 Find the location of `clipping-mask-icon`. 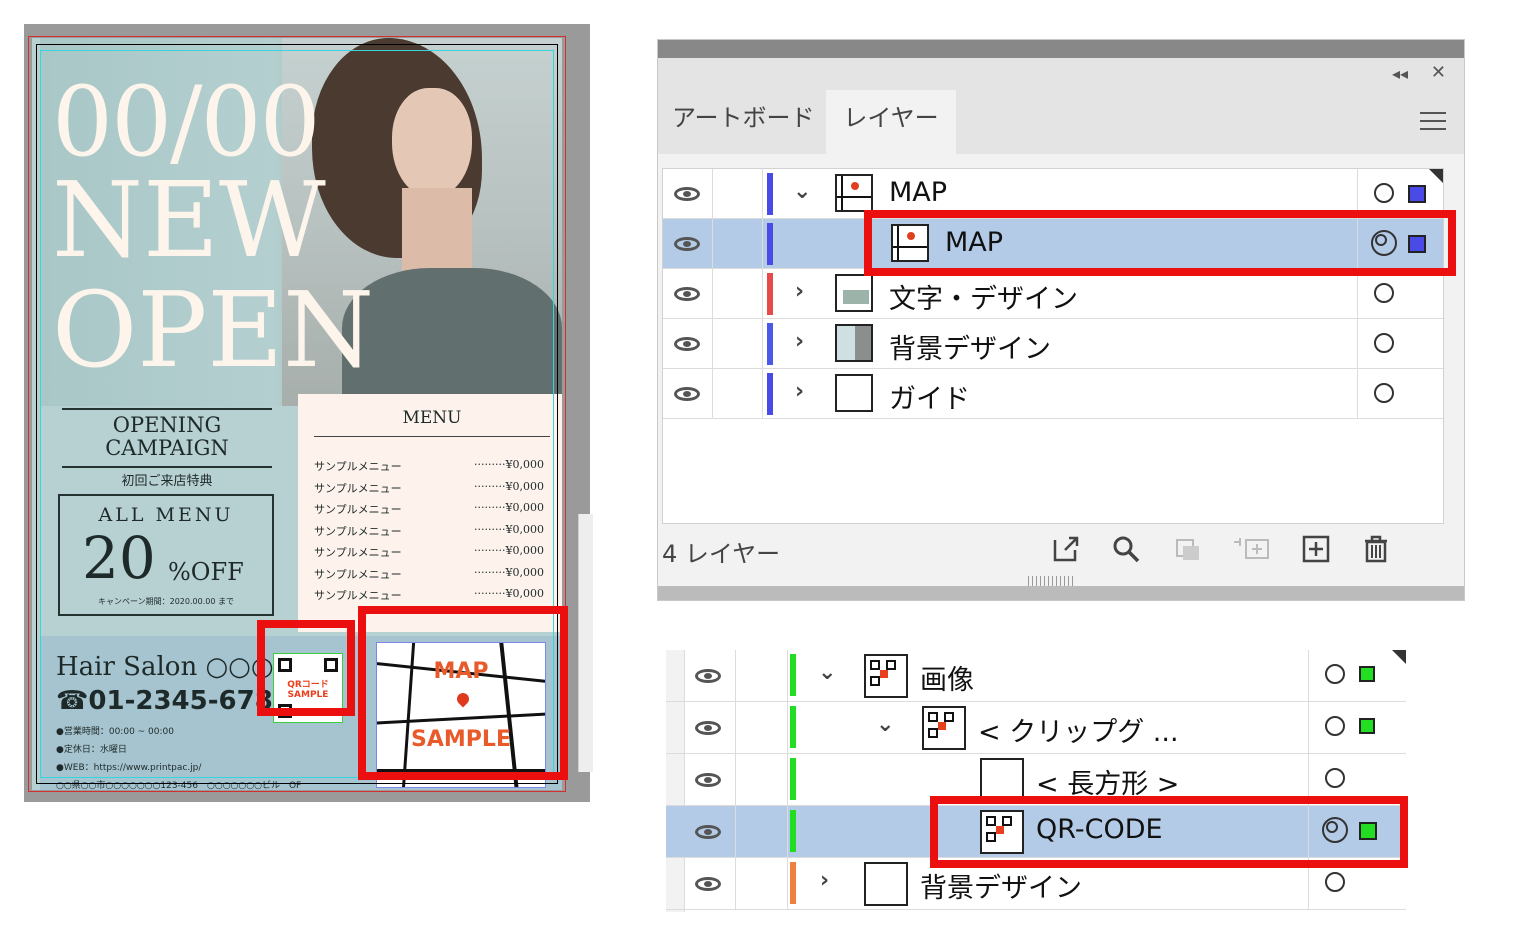

clipping-mask-icon is located at coordinates (1188, 550).